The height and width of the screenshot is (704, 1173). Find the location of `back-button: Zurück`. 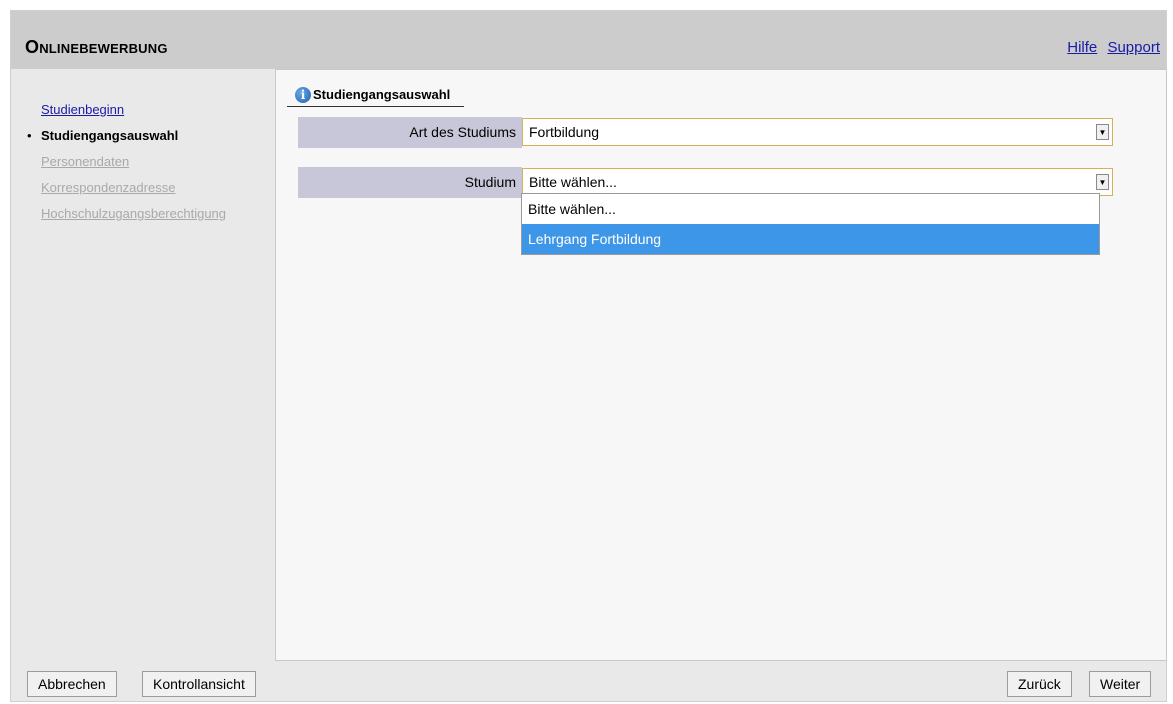

back-button: Zurück is located at coordinates (1039, 684).